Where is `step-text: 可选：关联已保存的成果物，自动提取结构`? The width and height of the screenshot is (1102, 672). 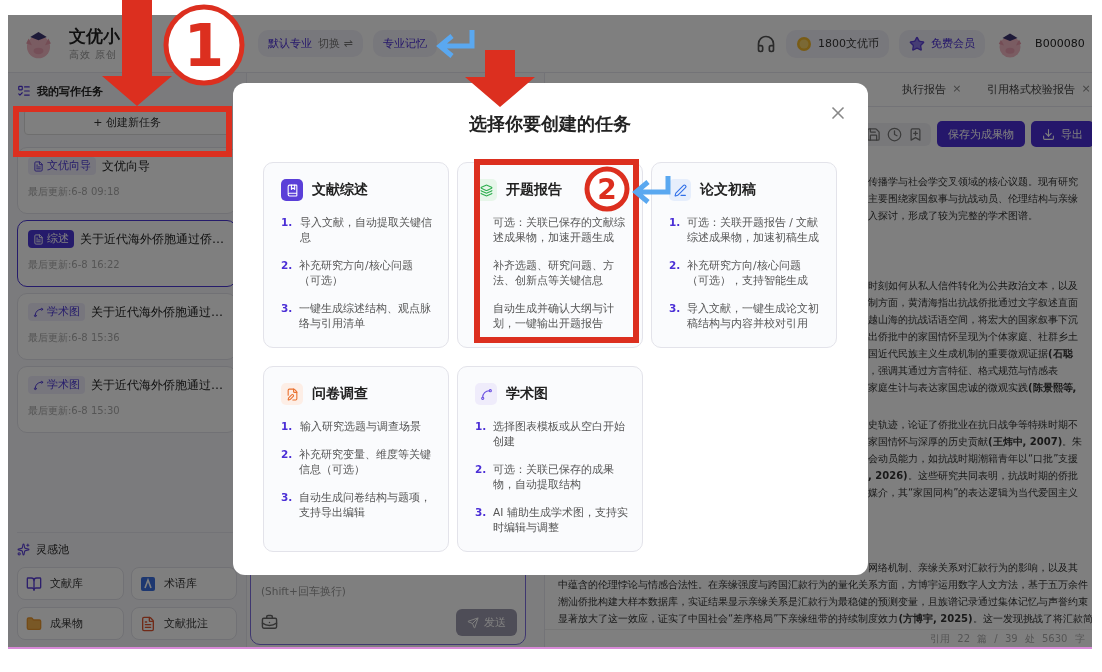 step-text: 可选：关联已保存的成果物，自动提取结构 is located at coordinates (554, 477).